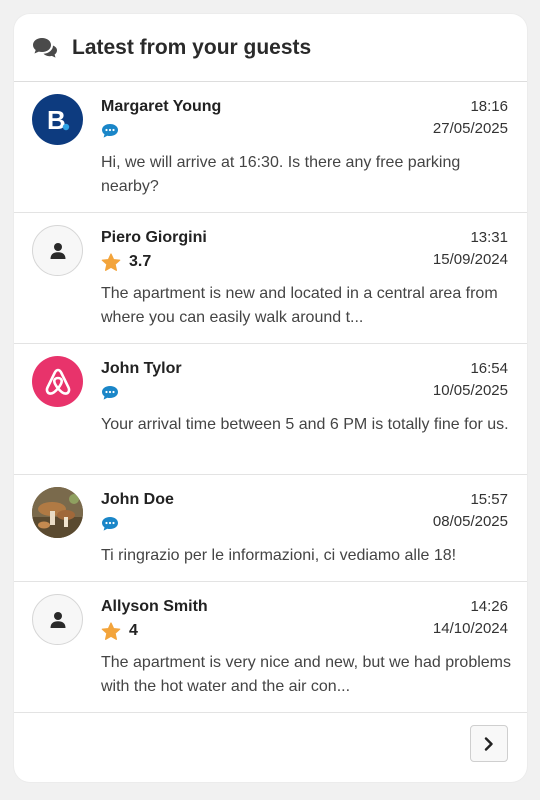  Describe the element at coordinates (470, 259) in the screenshot. I see `message-date: 15/09/2024` at that location.